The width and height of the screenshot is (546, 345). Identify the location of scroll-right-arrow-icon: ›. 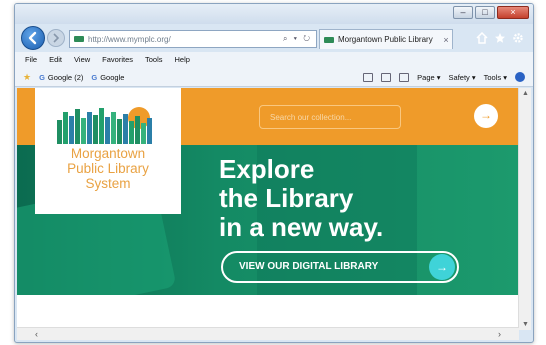
(499, 334).